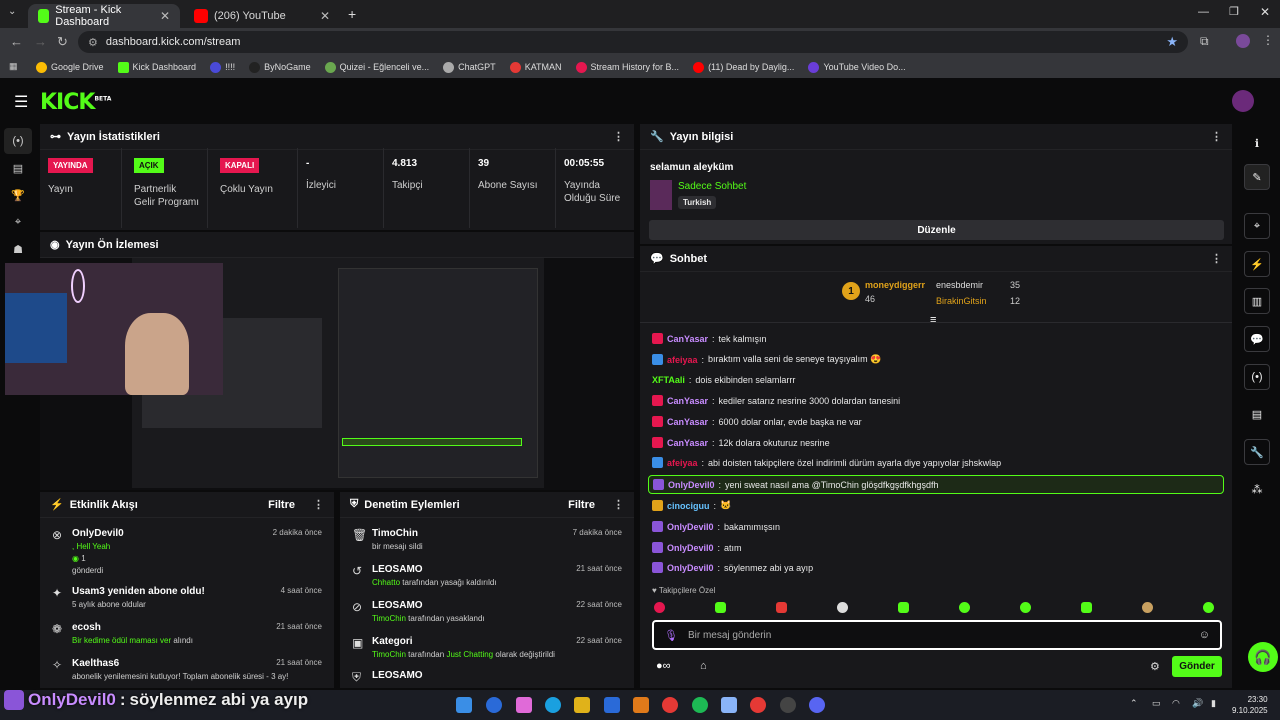  Describe the element at coordinates (1257, 414) in the screenshot. I see `layout-tool-icon: ▤` at that location.